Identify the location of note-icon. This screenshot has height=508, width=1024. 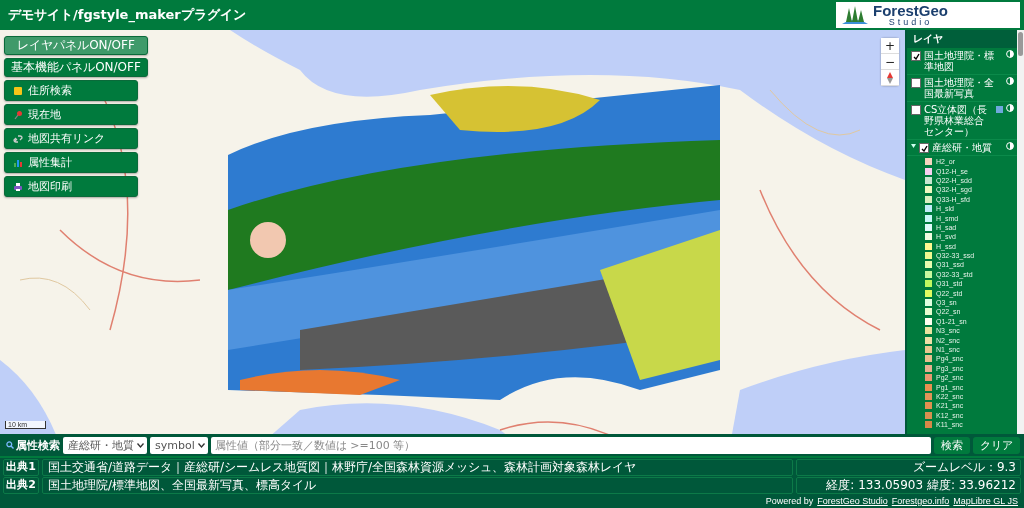
(18, 90).